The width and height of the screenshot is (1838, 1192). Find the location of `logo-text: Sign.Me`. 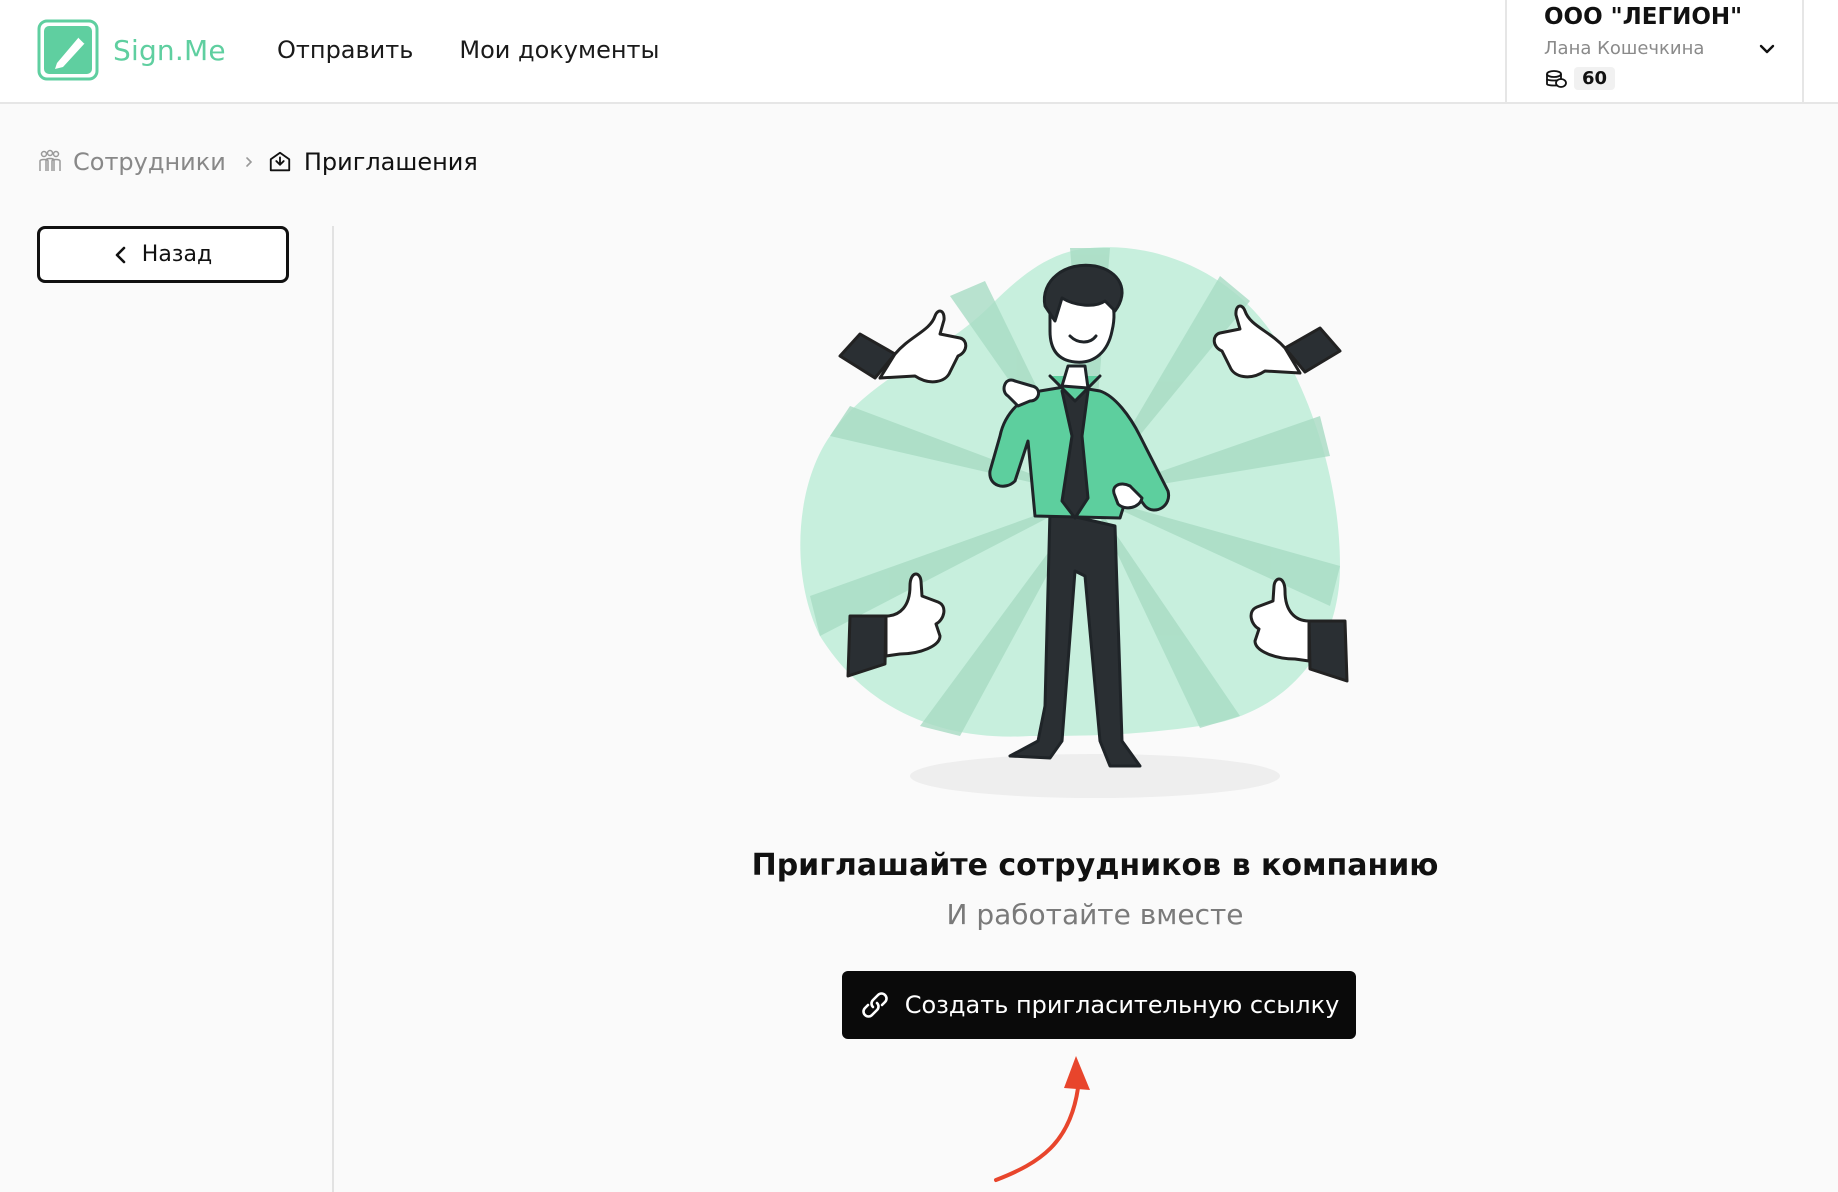

logo-text: Sign.Me is located at coordinates (169, 50).